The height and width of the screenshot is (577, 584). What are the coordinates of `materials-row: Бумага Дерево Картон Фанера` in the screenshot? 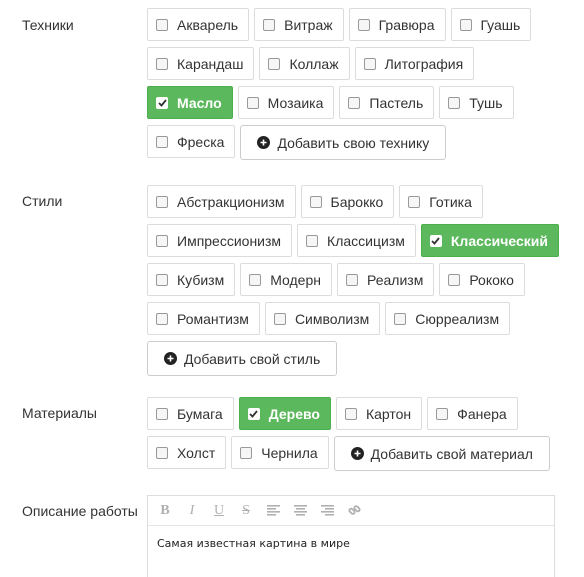 It's located at (357, 413).